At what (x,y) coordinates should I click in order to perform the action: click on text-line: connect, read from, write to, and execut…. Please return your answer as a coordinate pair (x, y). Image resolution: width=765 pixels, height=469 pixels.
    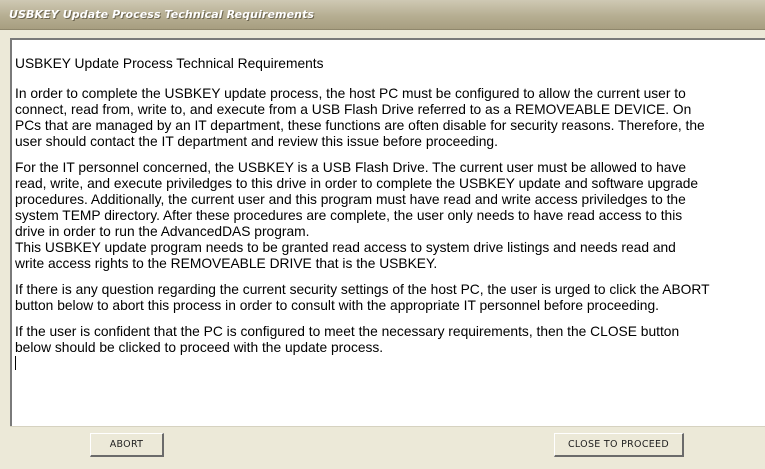
    Looking at the image, I should click on (353, 109).